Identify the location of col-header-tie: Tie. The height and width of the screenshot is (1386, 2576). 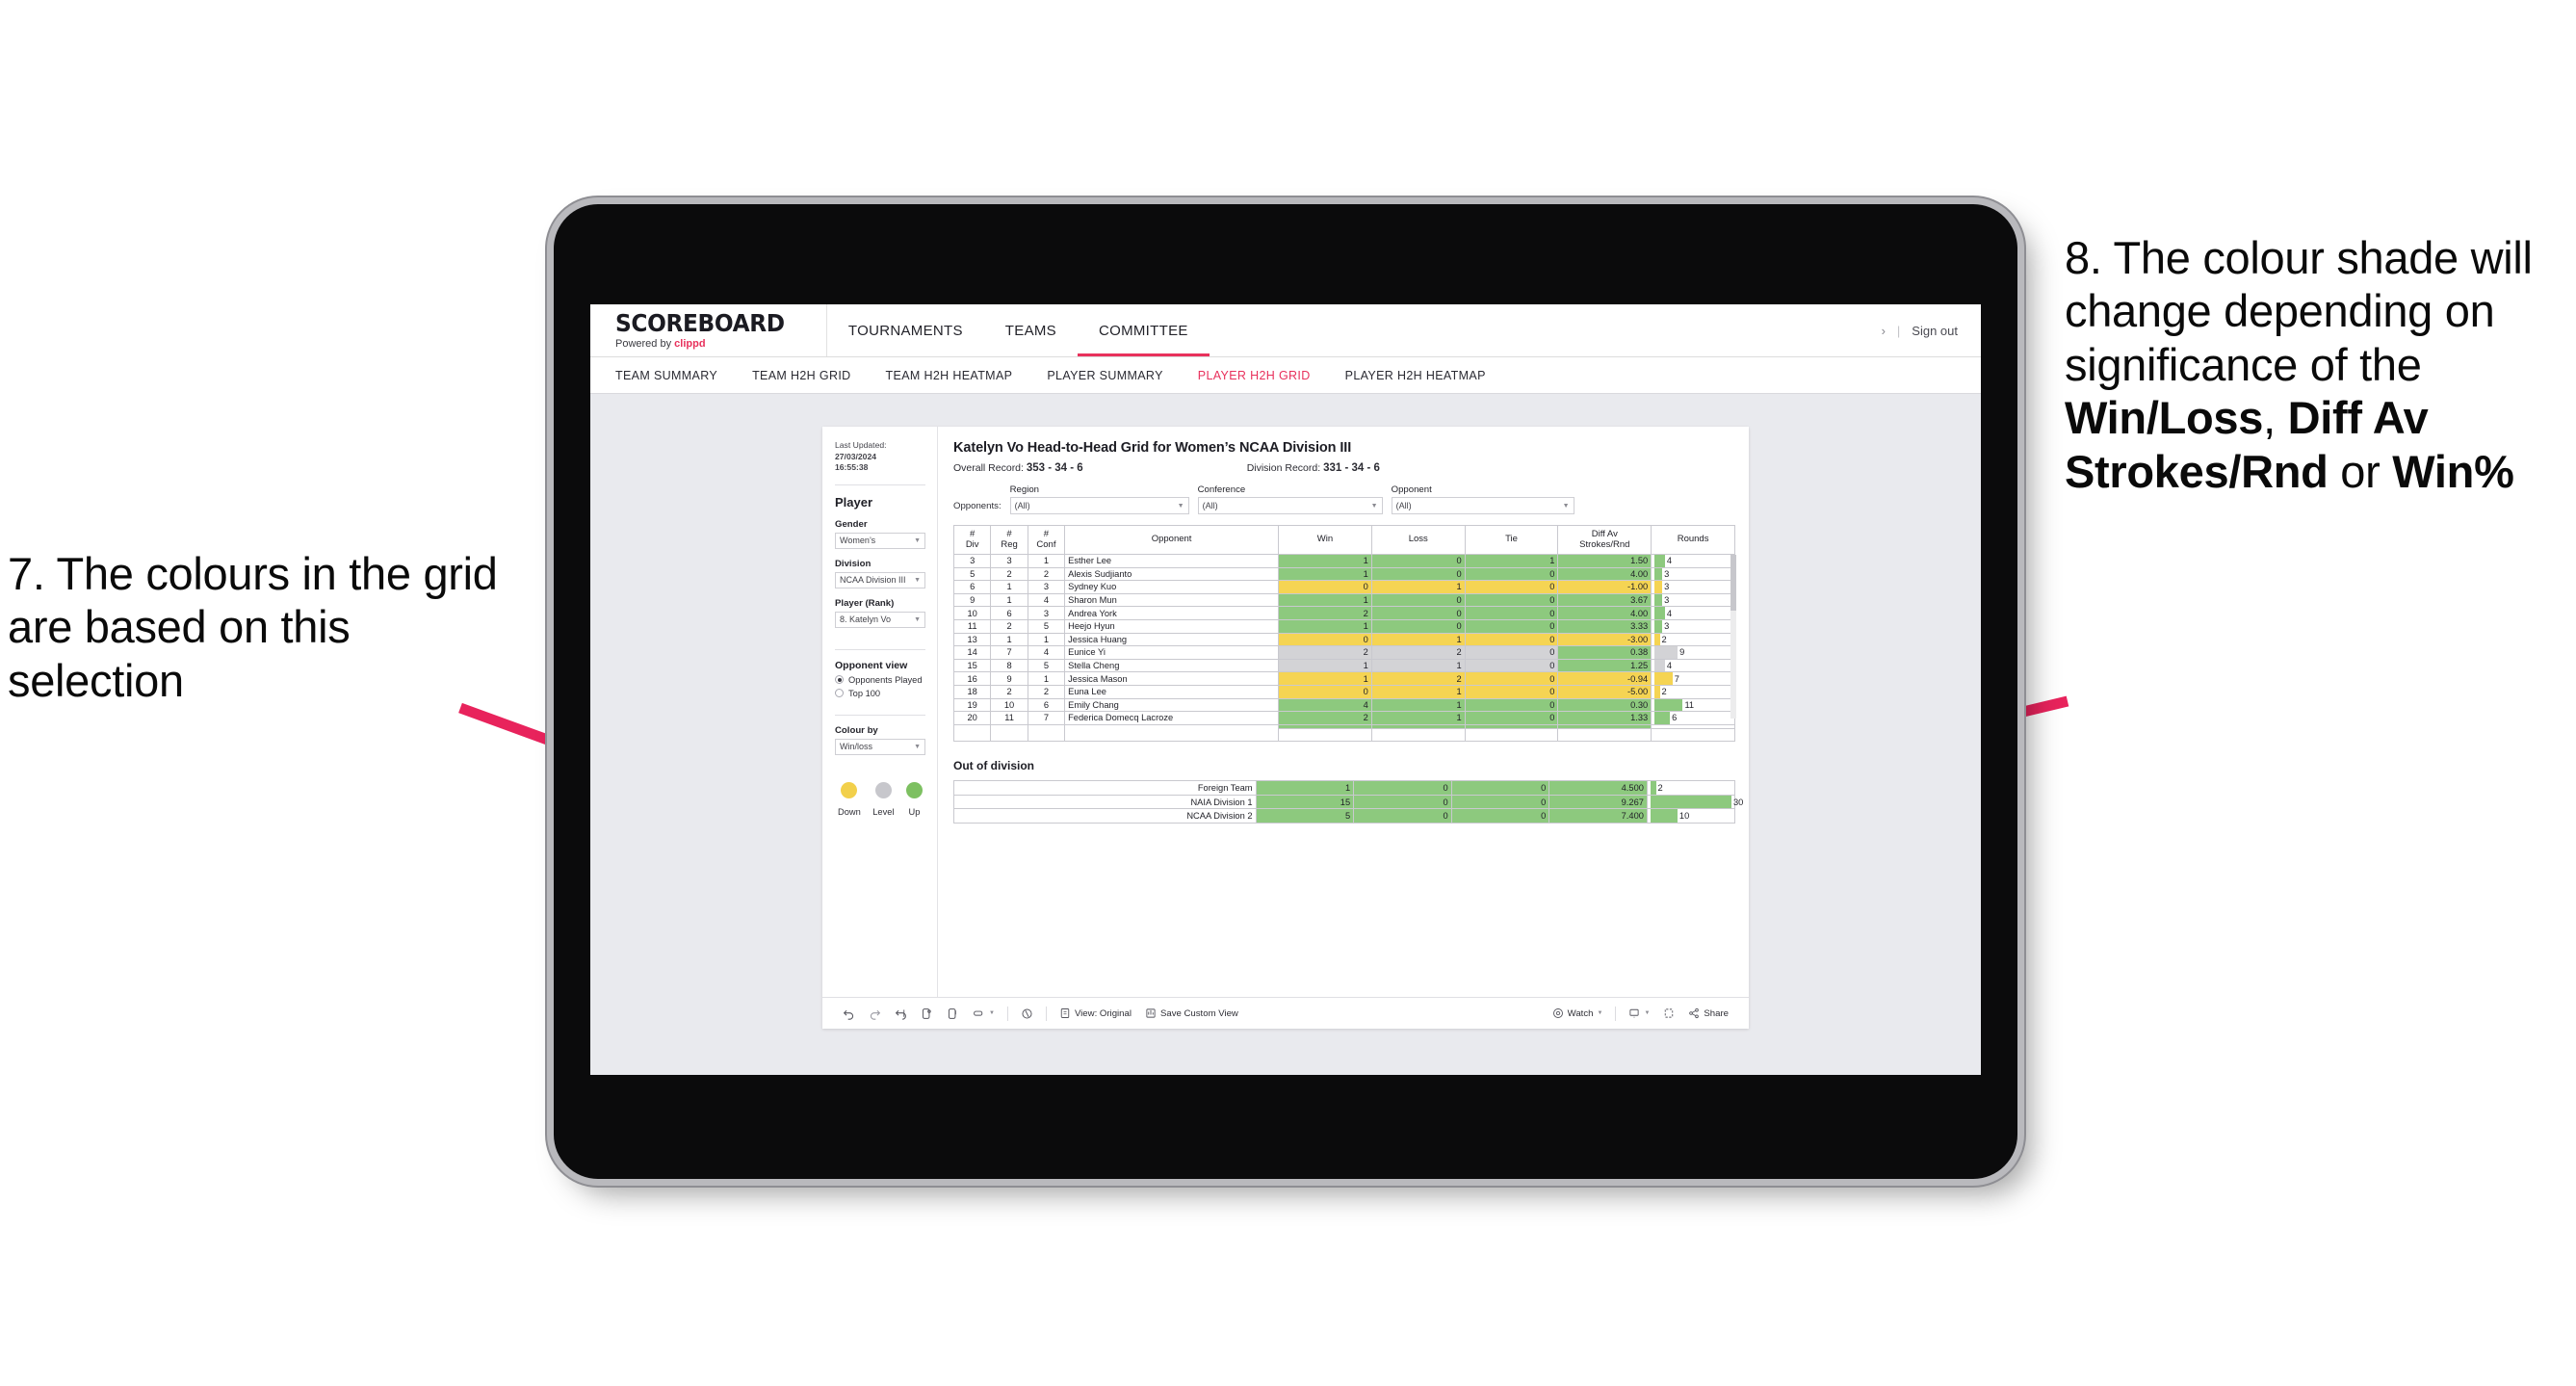
(1511, 540).